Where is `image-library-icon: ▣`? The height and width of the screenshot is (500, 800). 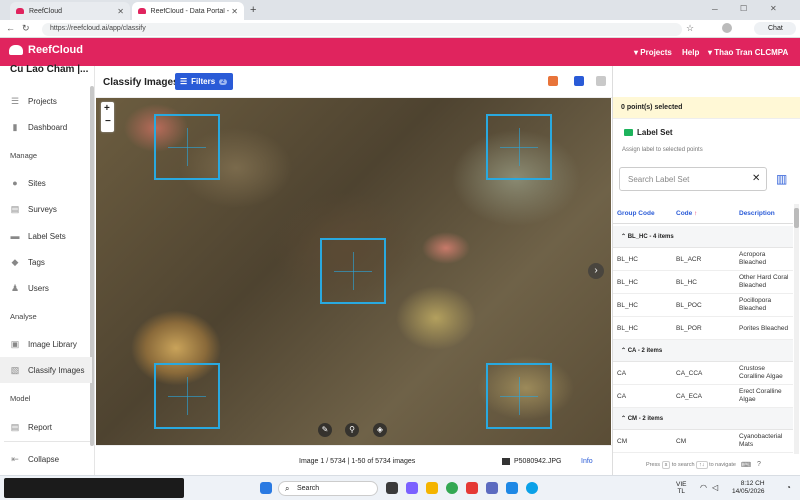 image-library-icon: ▣ is located at coordinates (15, 343).